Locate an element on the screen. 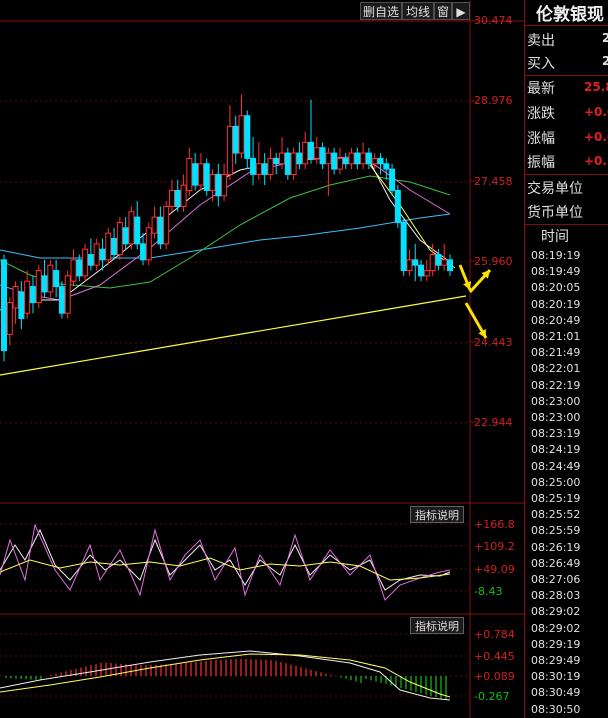 The height and width of the screenshot is (718, 608). kdj-line-k is located at coordinates (225, 559).